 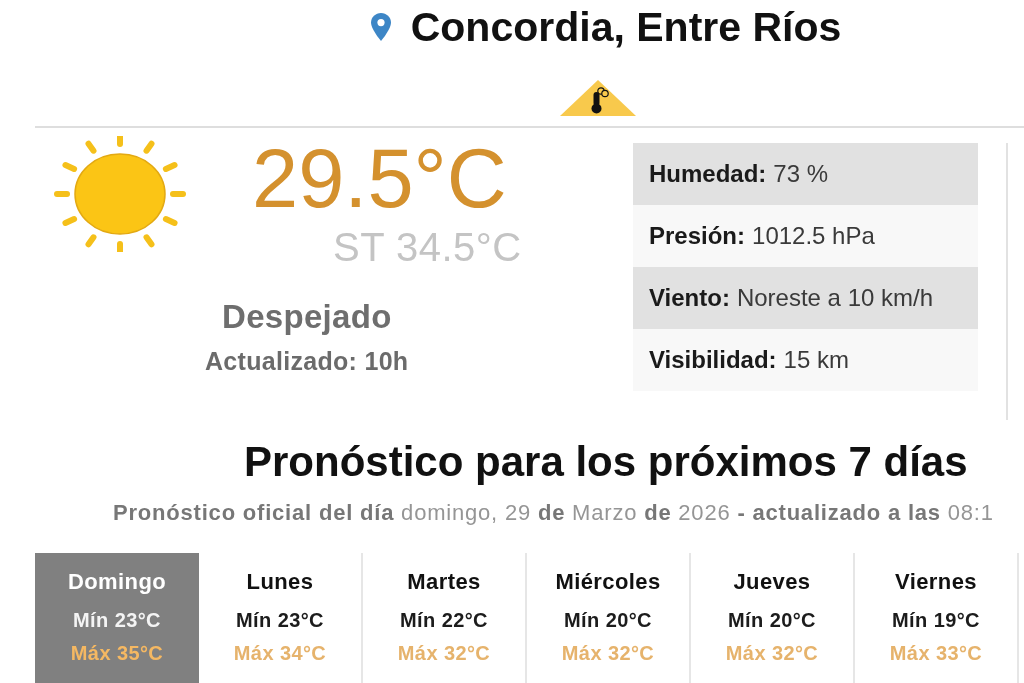 I want to click on detail-value: 73 %, so click(x=801, y=174).